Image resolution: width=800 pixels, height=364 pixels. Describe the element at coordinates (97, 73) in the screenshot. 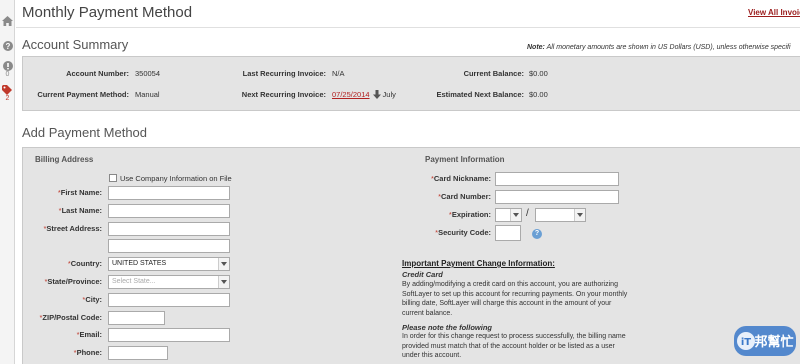

I see `account-number-label: Account Number:` at that location.